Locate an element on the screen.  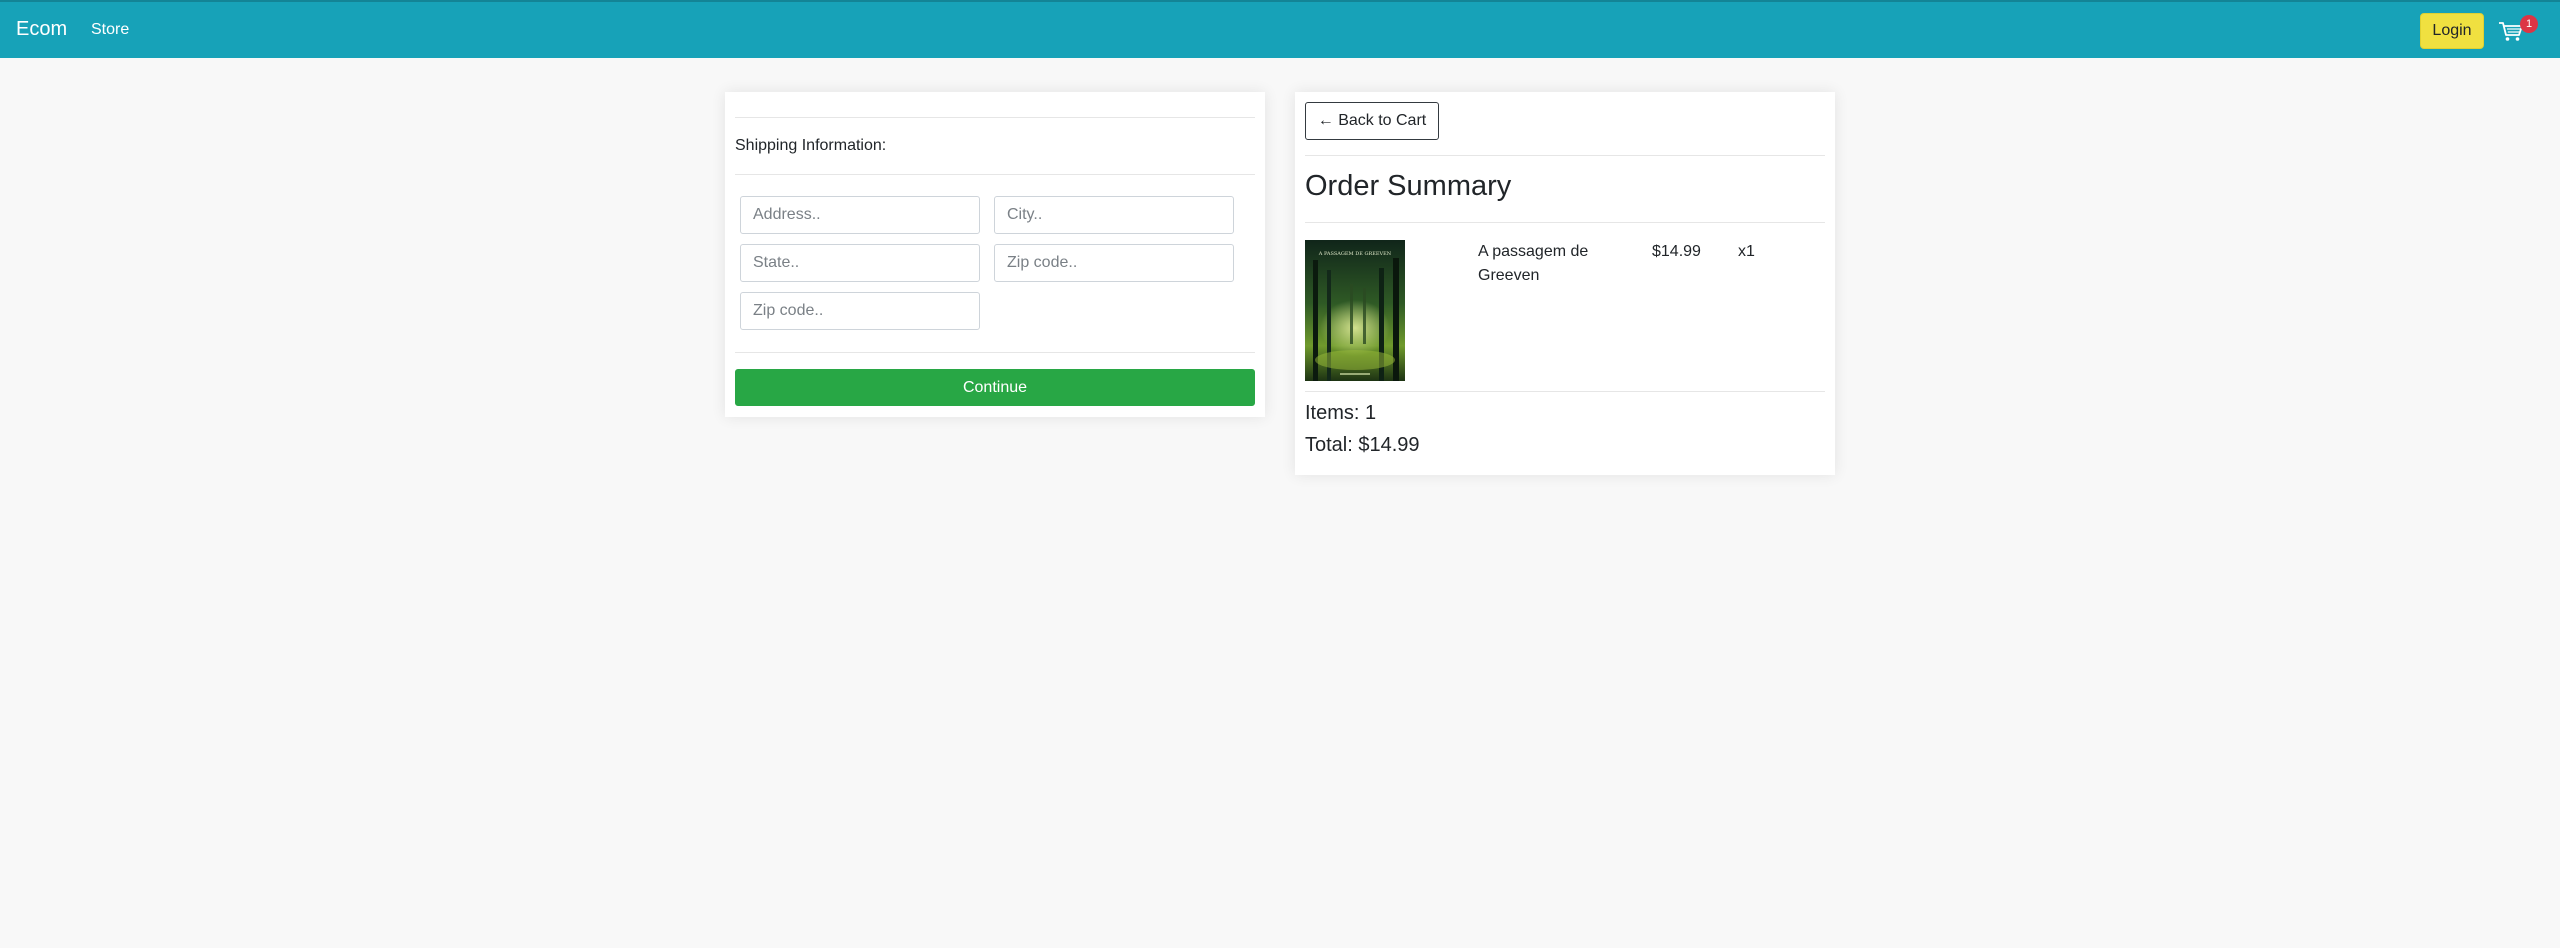
product-quantity: x1 is located at coordinates (1746, 251).